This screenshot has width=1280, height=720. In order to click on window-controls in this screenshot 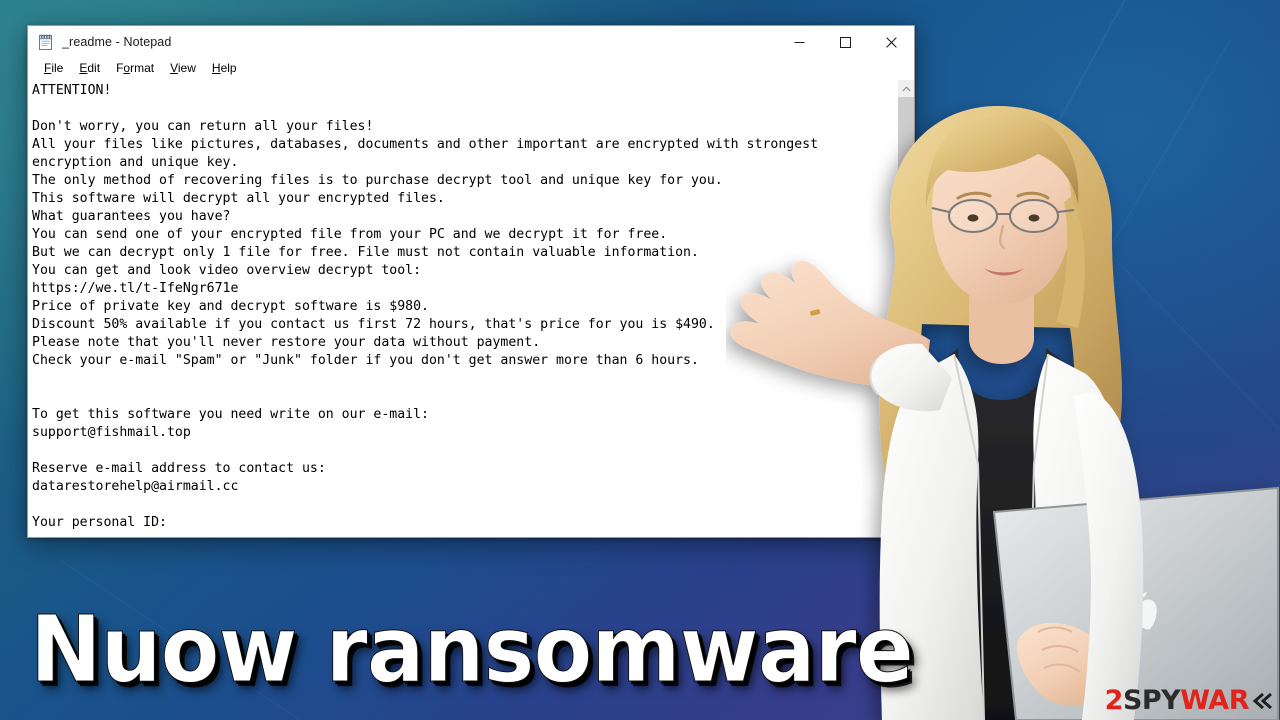, I will do `click(845, 42)`.